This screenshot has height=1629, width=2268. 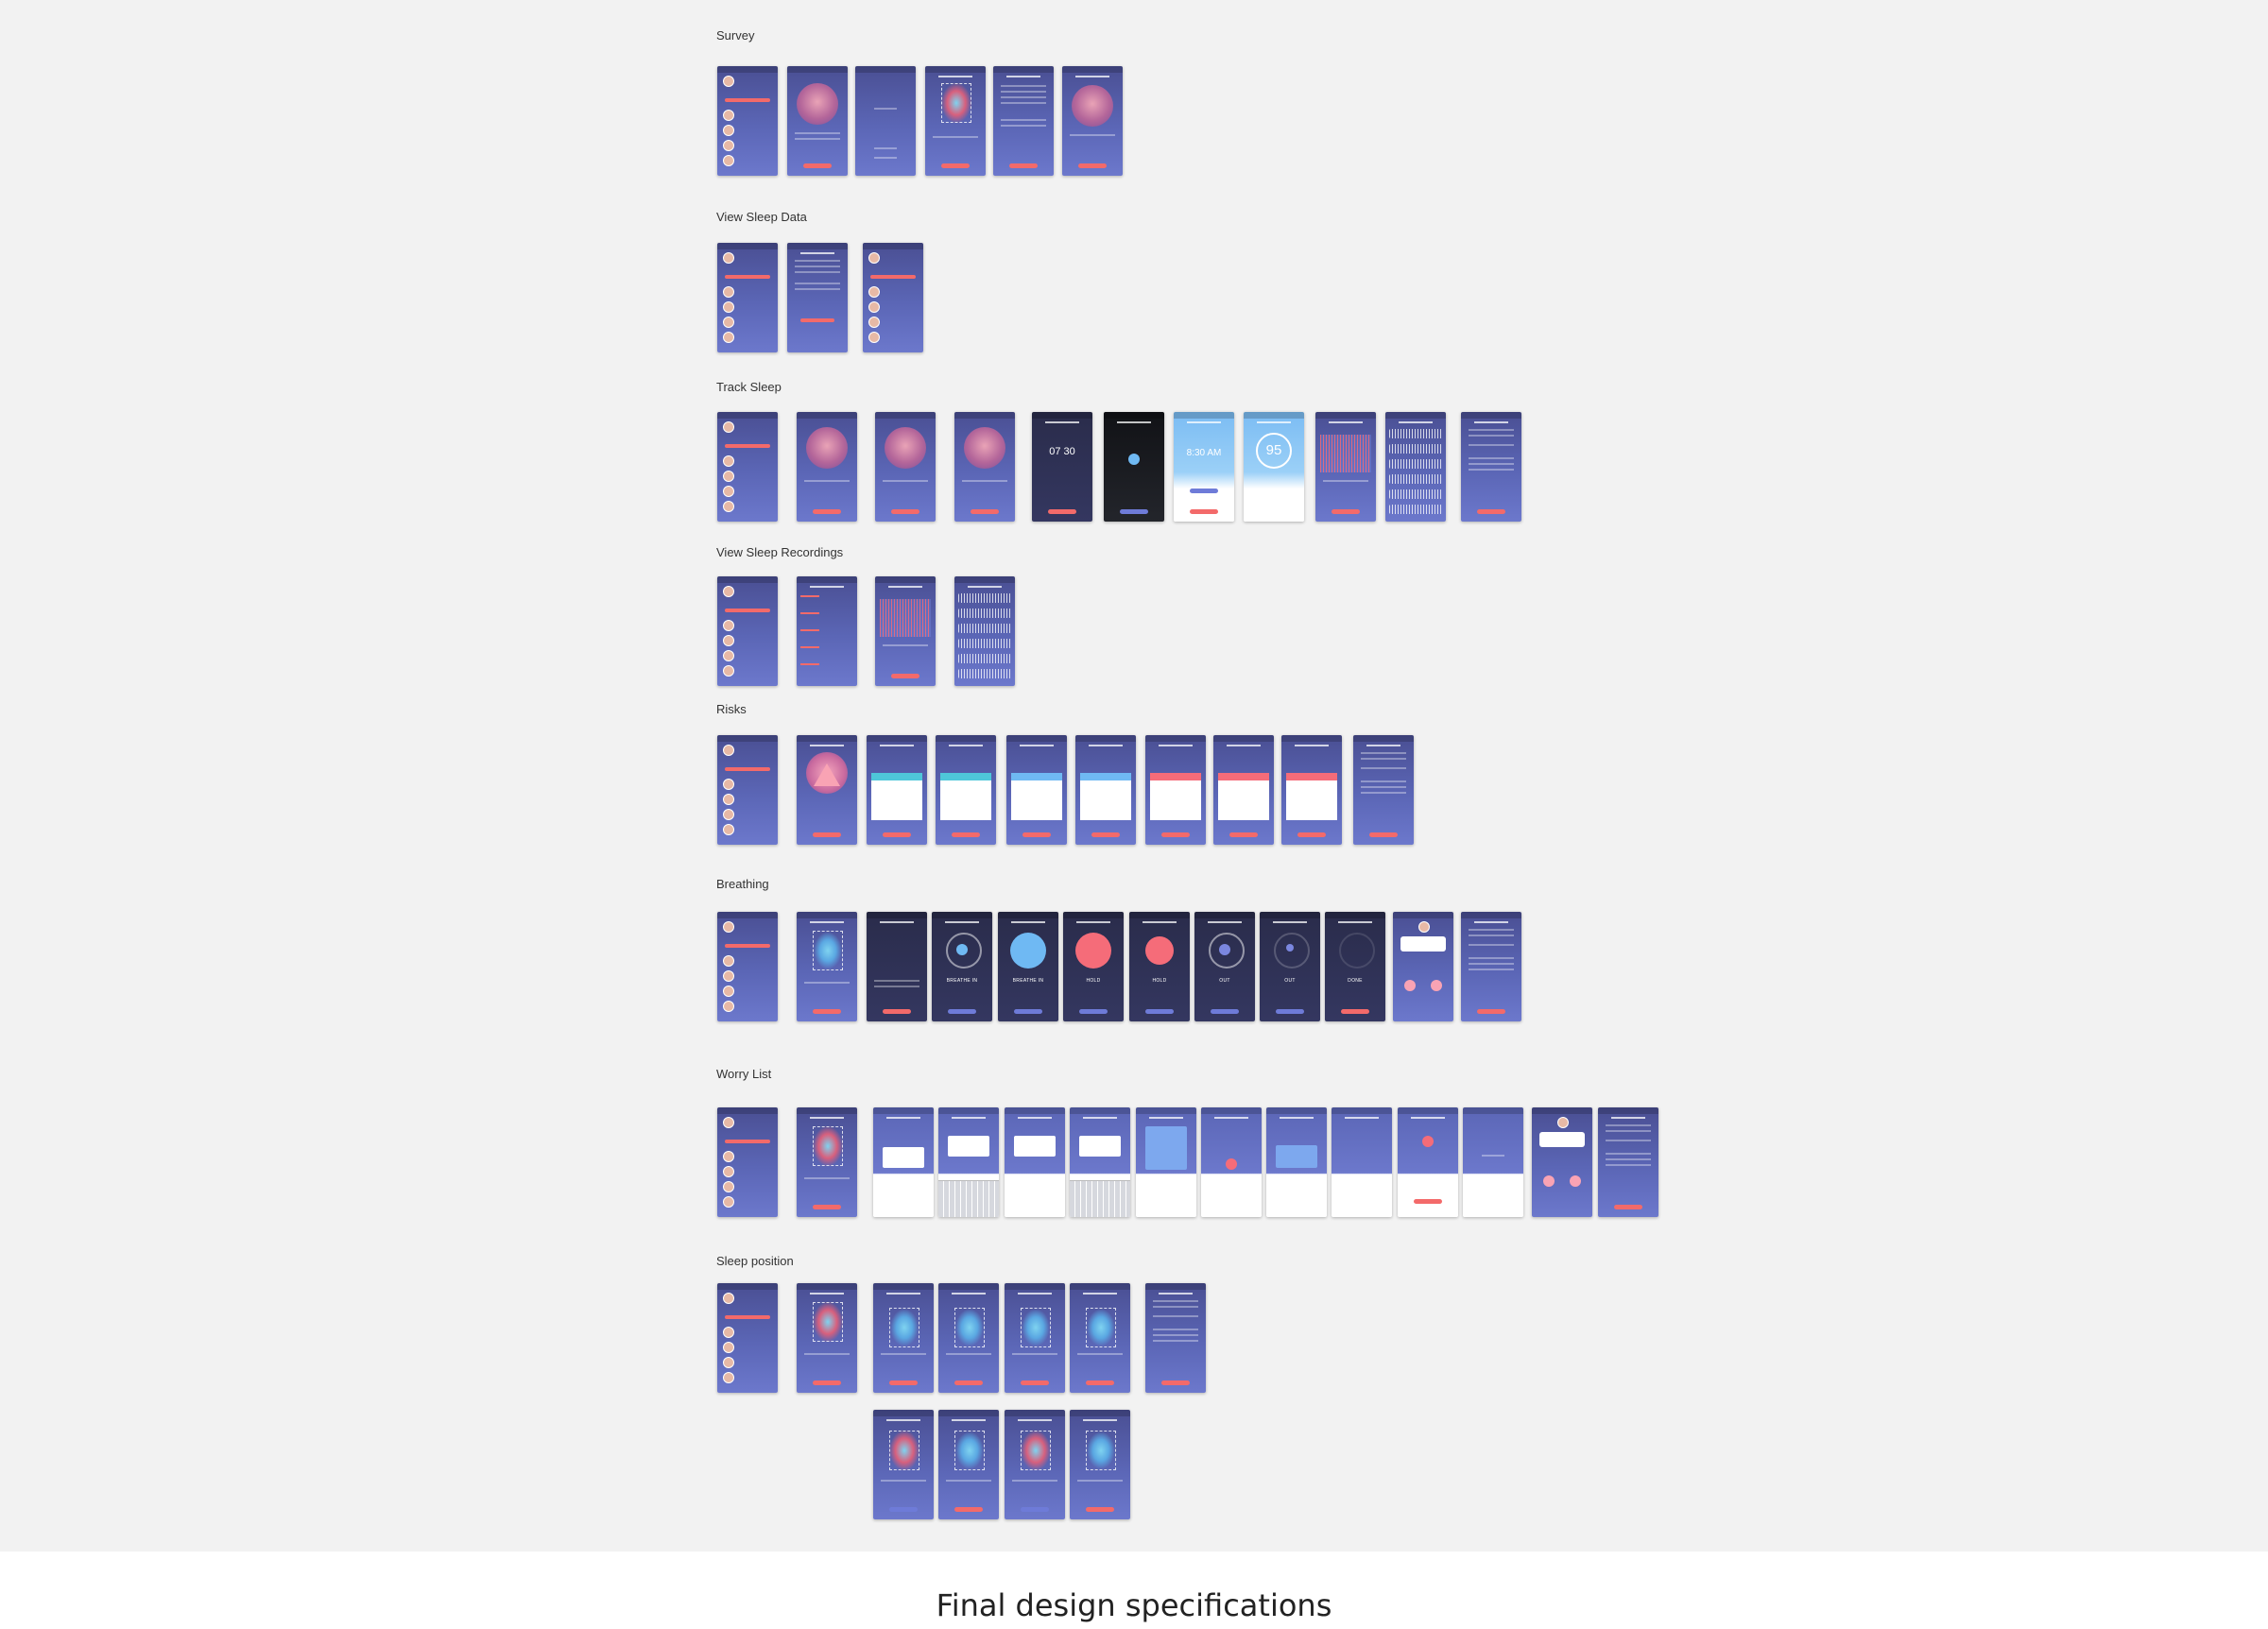 I want to click on section-label-risks: Risks, so click(x=731, y=709).